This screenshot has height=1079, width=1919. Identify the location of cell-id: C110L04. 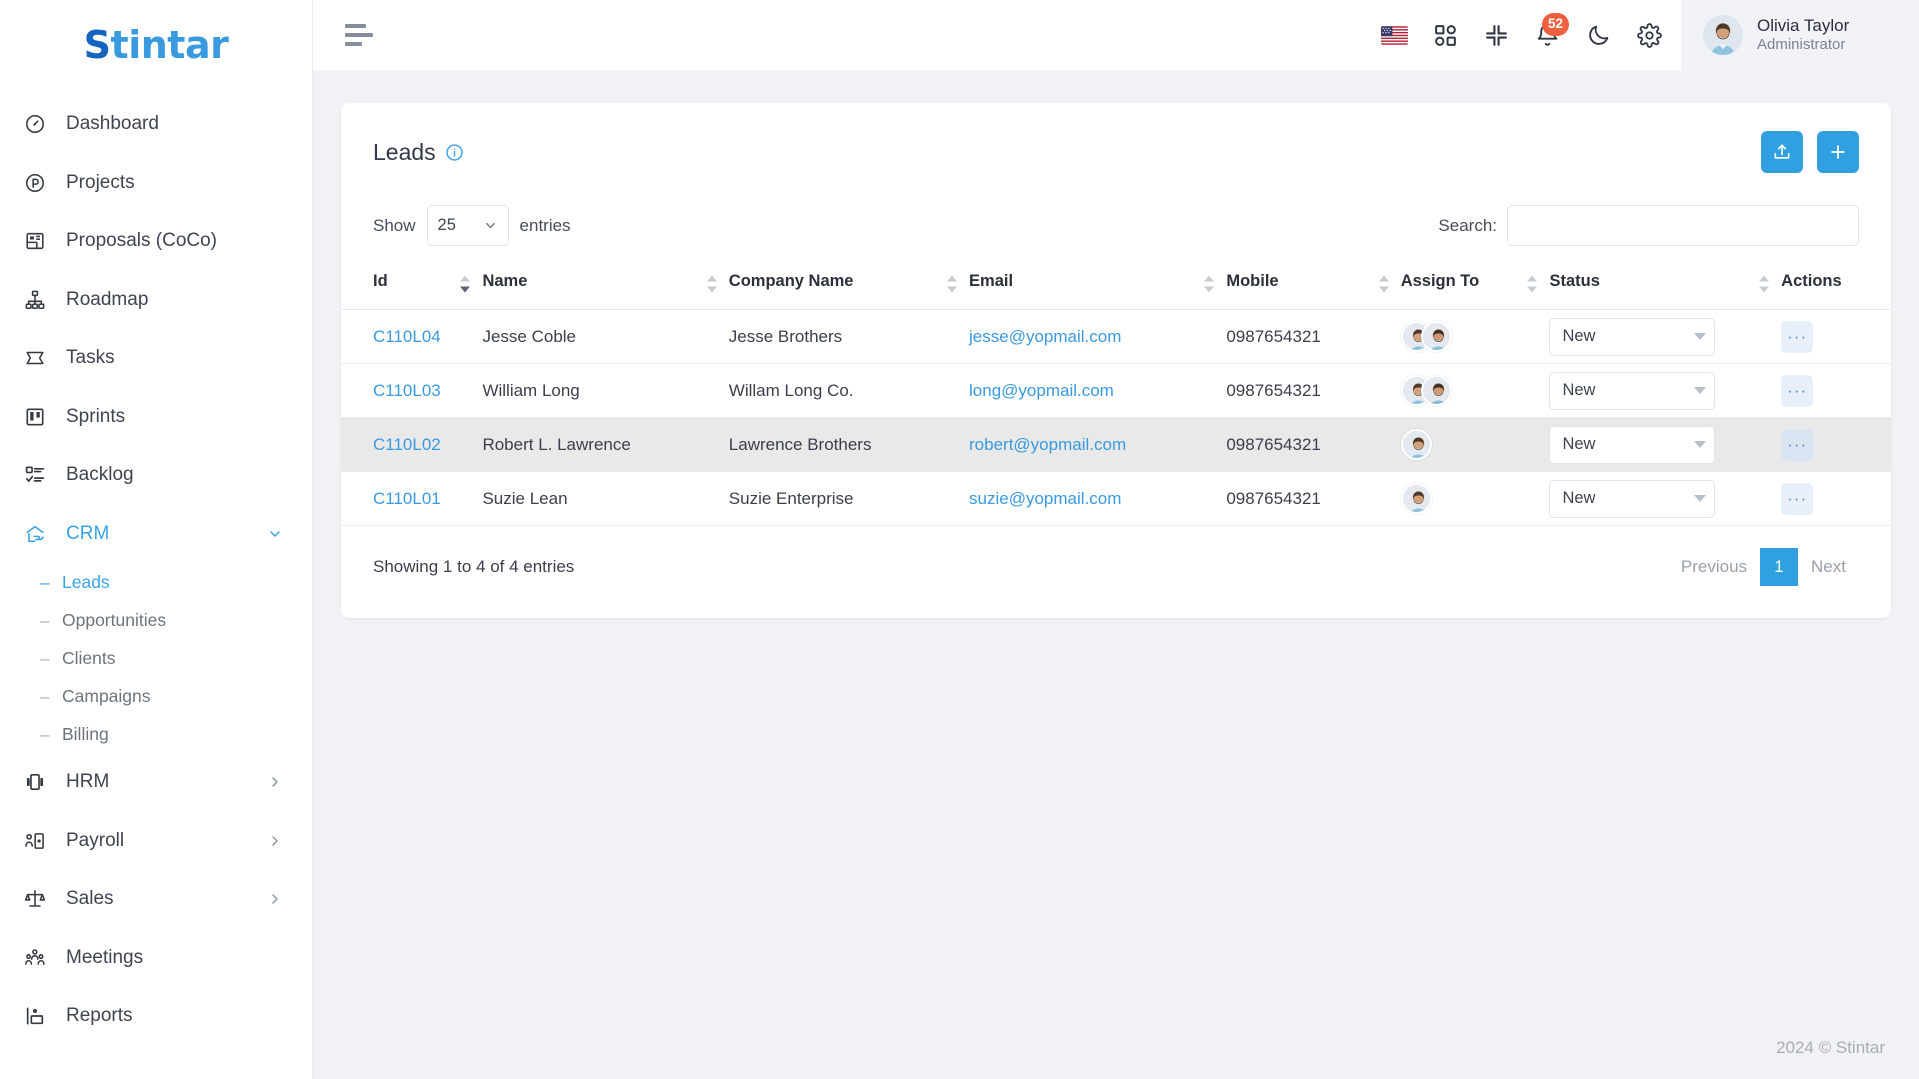
(412, 336).